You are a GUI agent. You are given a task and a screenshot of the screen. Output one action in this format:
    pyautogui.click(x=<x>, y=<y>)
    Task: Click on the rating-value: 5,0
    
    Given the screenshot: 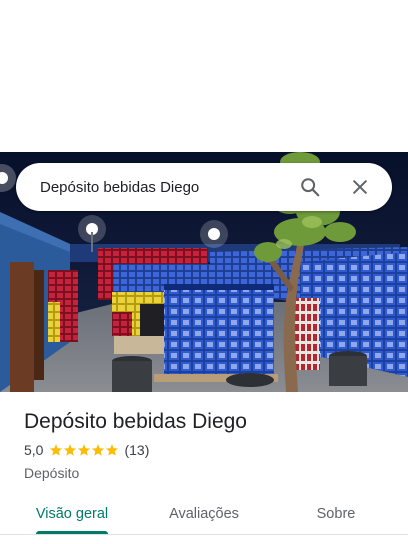 What is the action you would take?
    pyautogui.click(x=34, y=450)
    